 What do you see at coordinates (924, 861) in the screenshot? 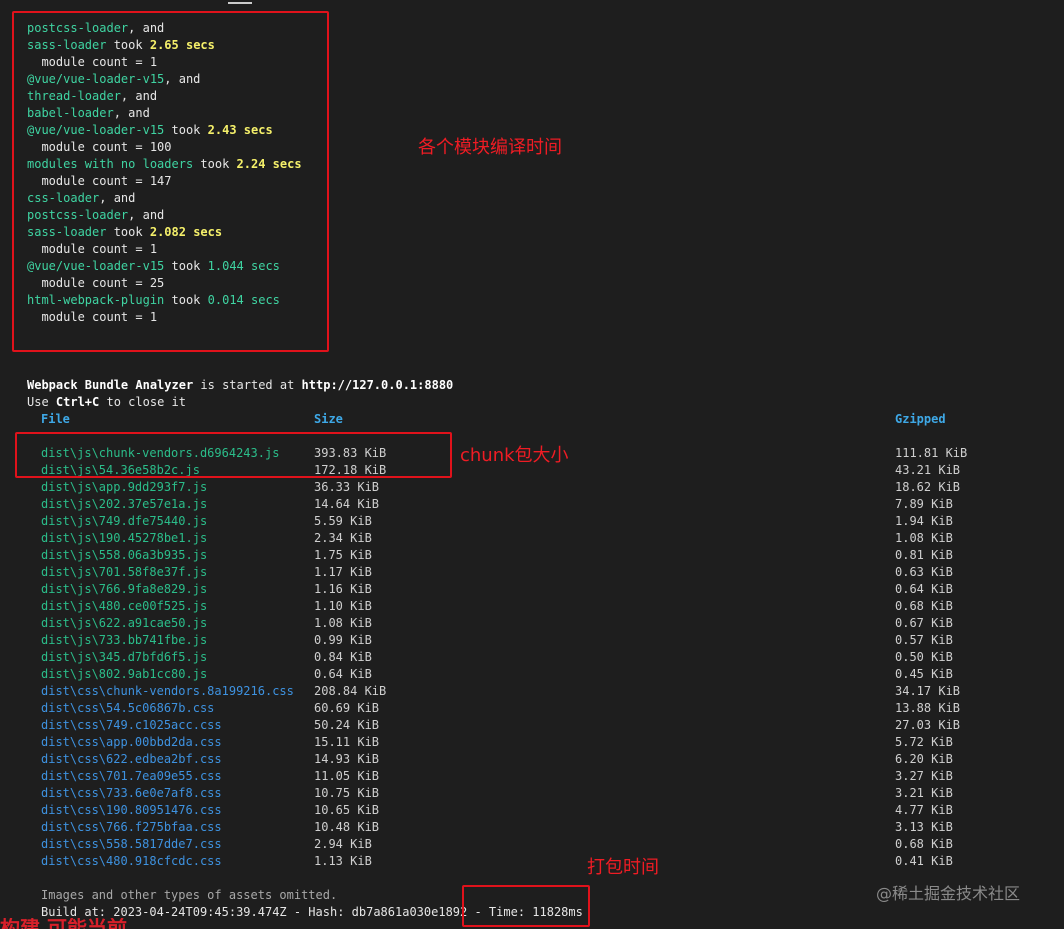
I see `asset-gzipped-size: 0.41 KiB` at bounding box center [924, 861].